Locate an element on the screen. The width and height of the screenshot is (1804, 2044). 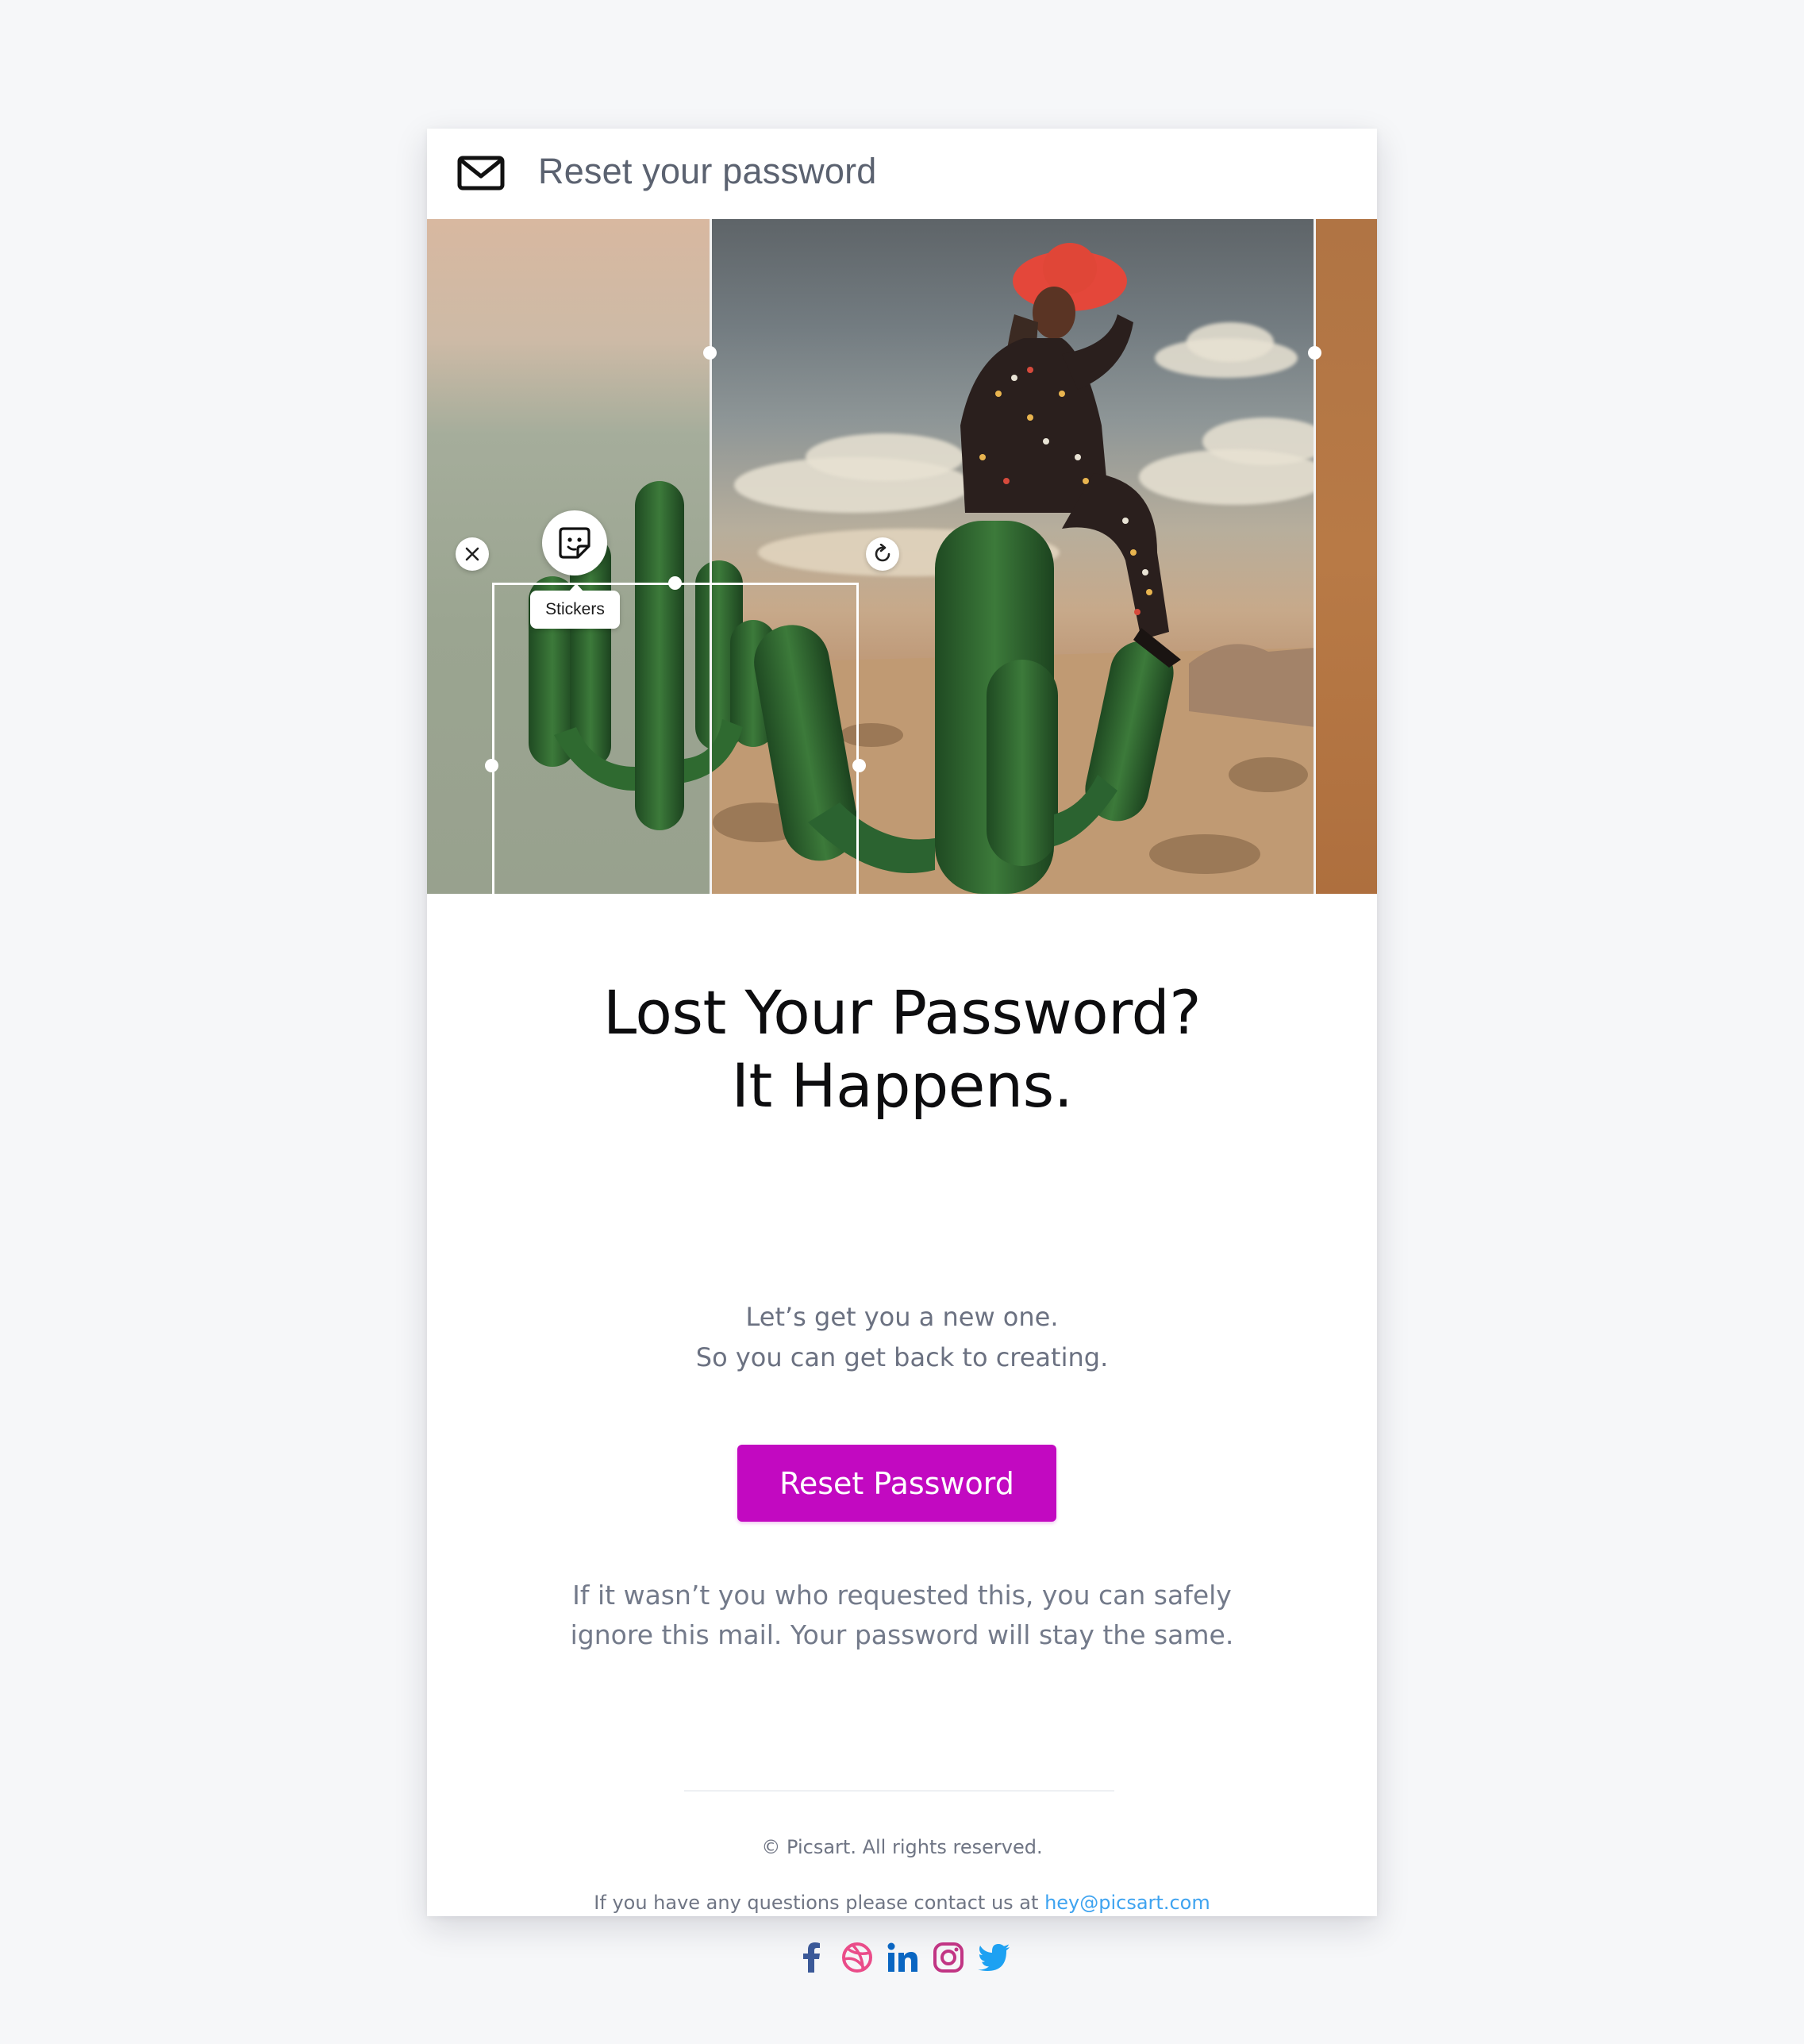
selection-handle-right is located at coordinates (859, 765).